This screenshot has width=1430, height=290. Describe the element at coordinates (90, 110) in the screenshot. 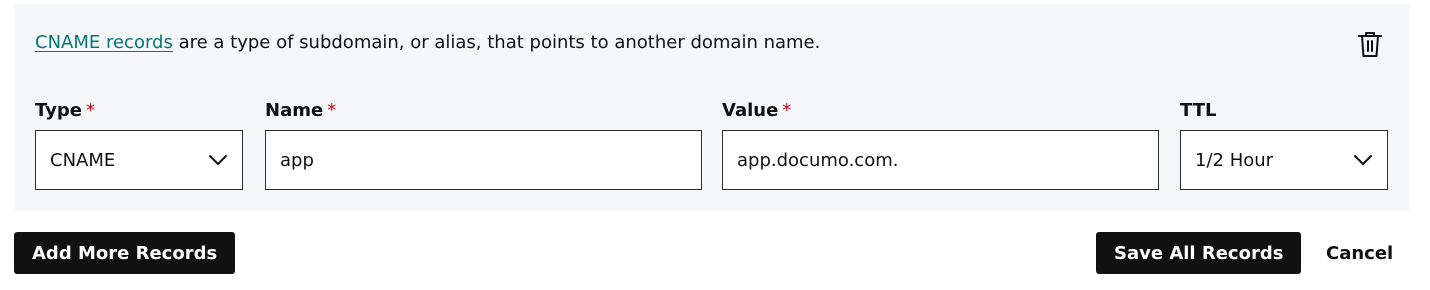

I see `type-required-mark: *` at that location.